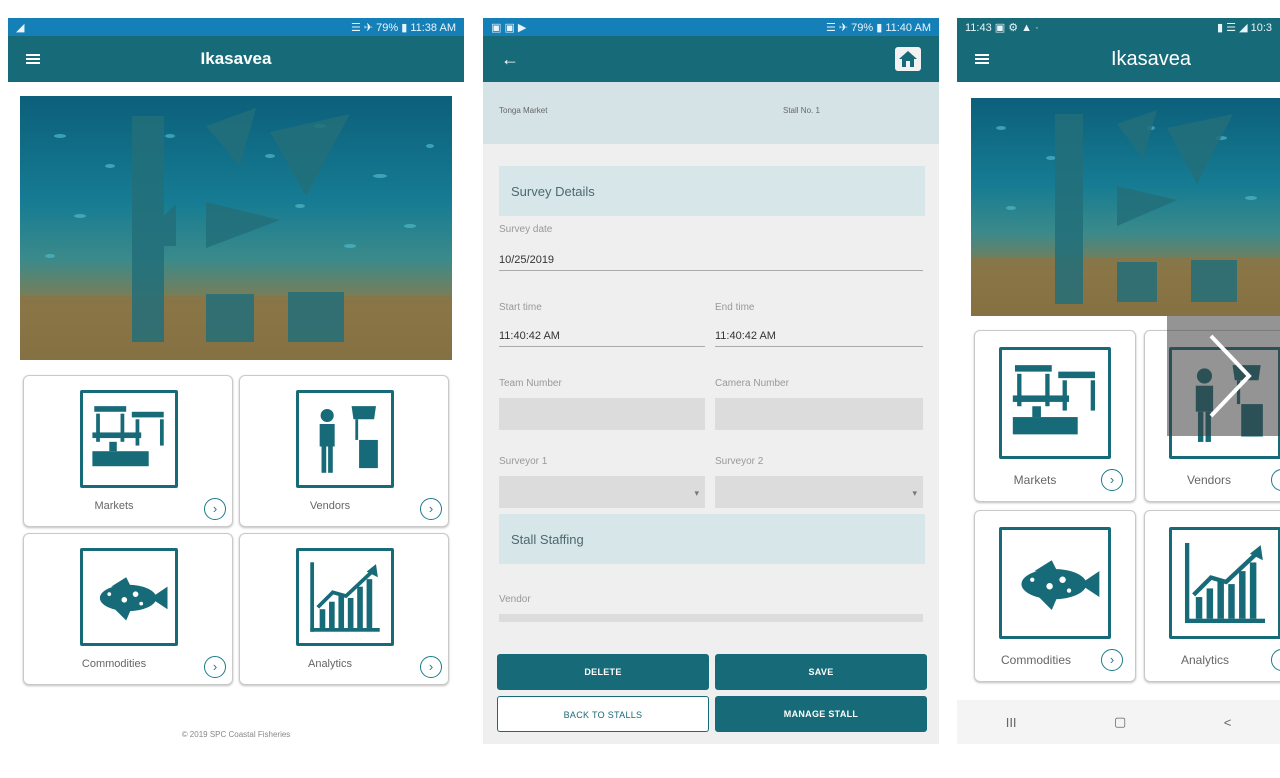 The height and width of the screenshot is (778, 1280). Describe the element at coordinates (739, 461) in the screenshot. I see `surveyor2-label: Surveyor 2` at that location.